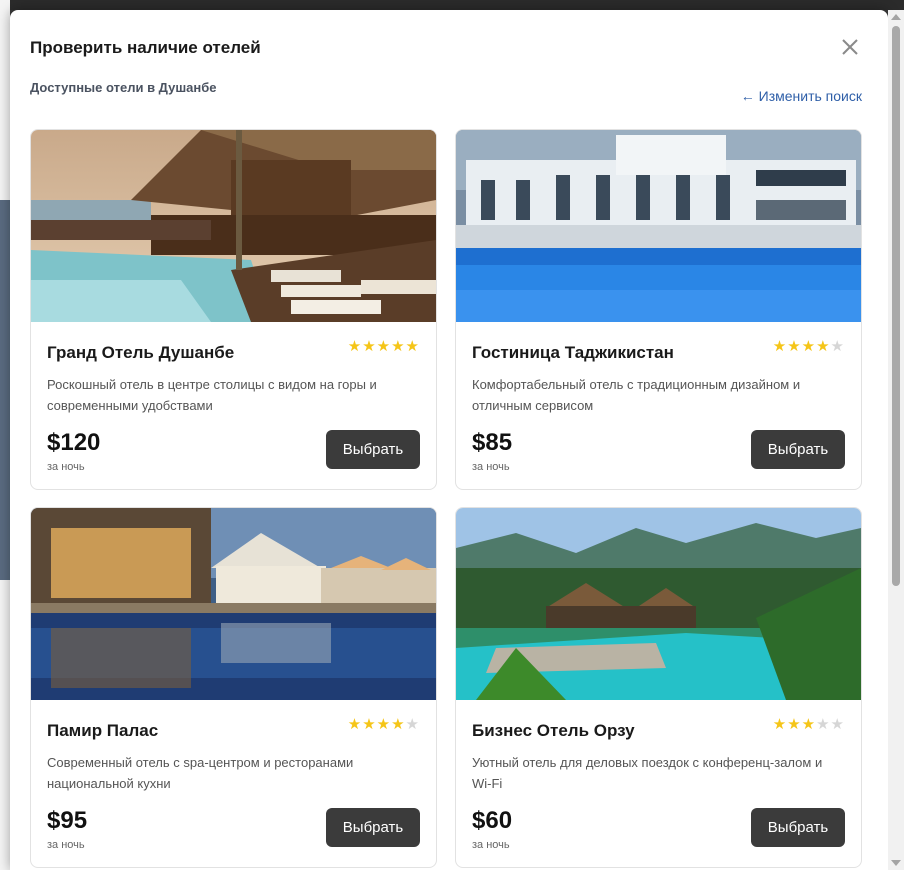 Image resolution: width=904 pixels, height=870 pixels. I want to click on modal-scrollbar, so click(896, 440).